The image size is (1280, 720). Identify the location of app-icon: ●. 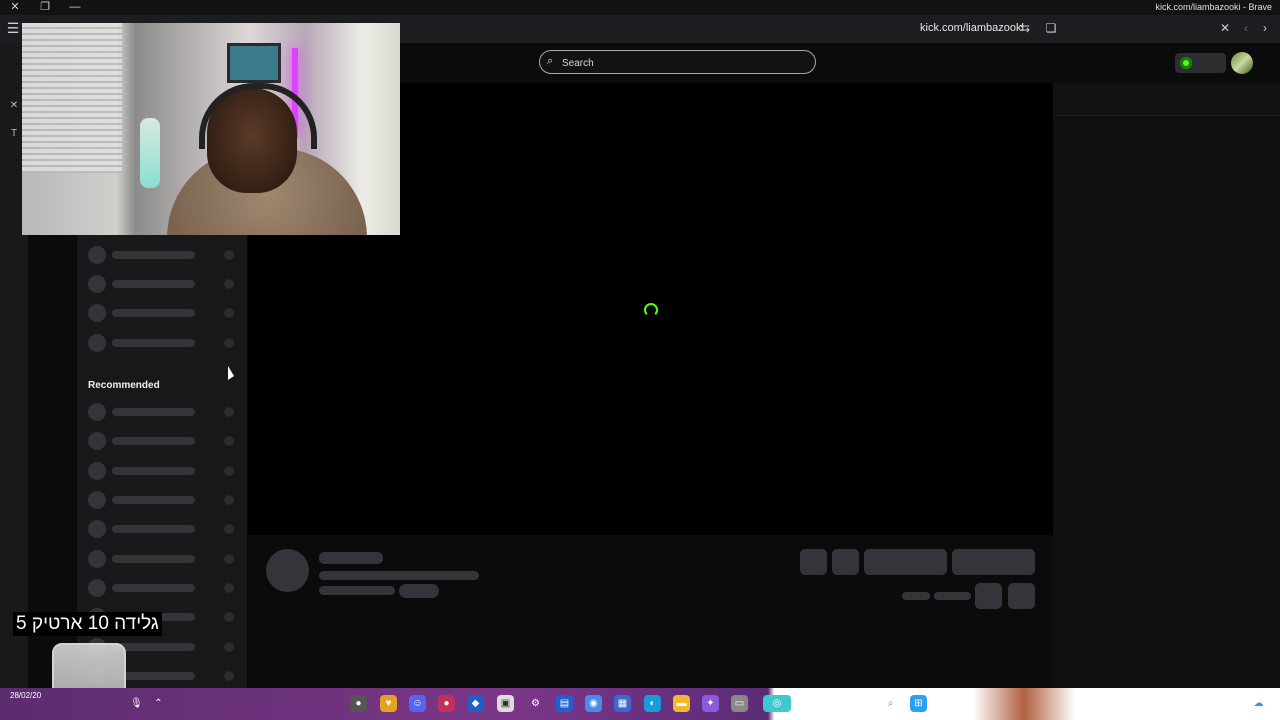
(446, 703).